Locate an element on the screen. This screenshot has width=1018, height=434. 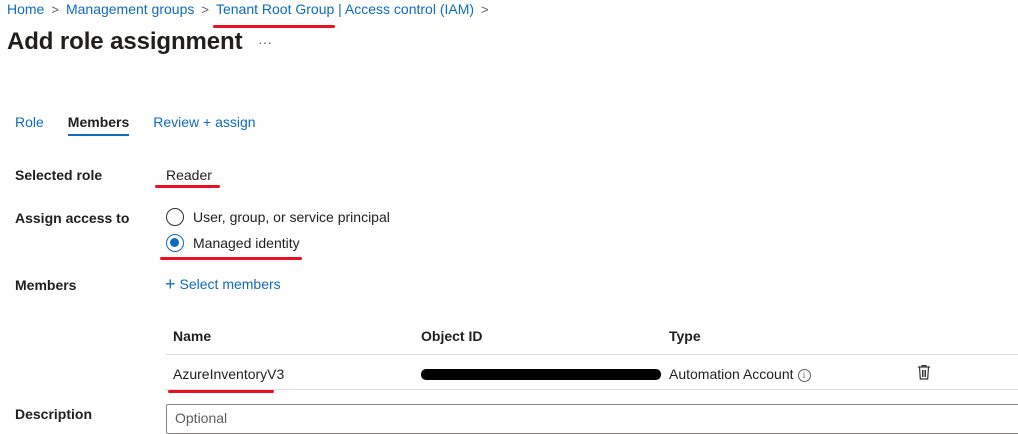
breadcrumb-home: Home is located at coordinates (25, 9).